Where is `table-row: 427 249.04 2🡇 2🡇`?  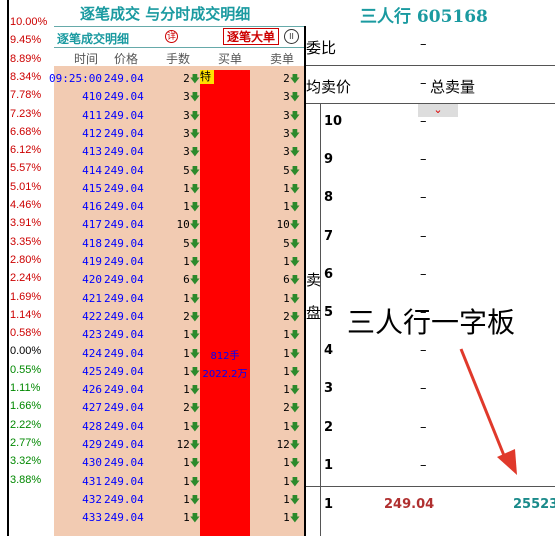
table-row: 427 249.04 2🡇 2🡇 is located at coordinates (179, 408).